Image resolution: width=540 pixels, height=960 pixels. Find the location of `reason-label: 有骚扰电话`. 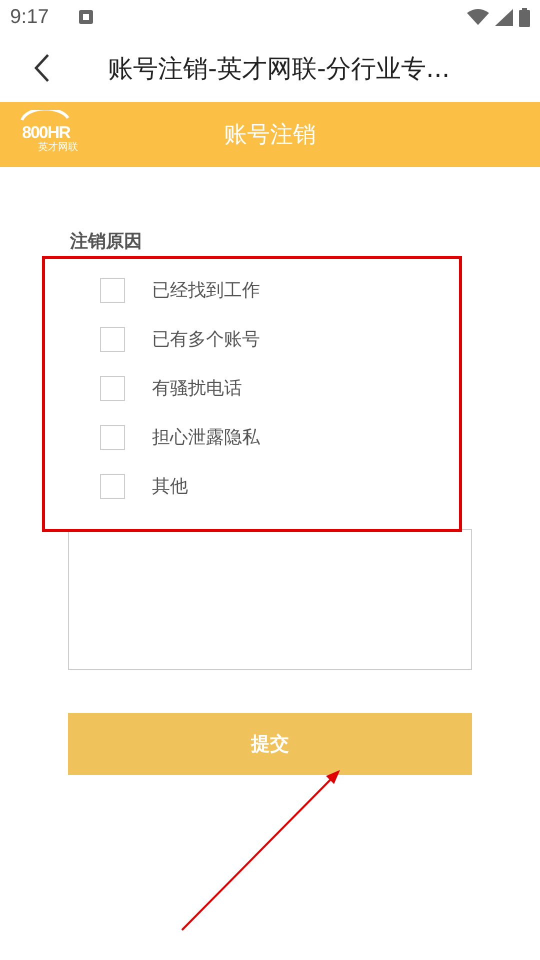

reason-label: 有骚扰电话 is located at coordinates (197, 388).